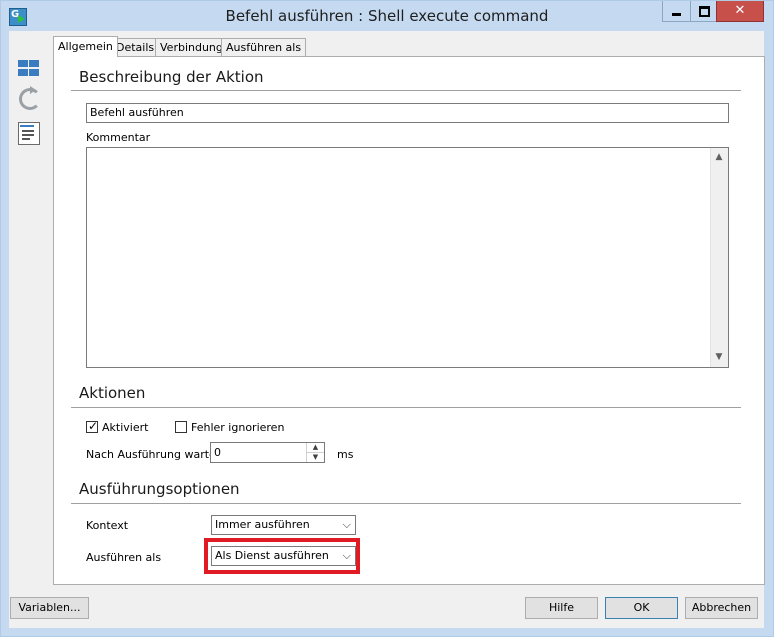 This screenshot has height=637, width=774. I want to click on maximize-button, so click(703, 11).